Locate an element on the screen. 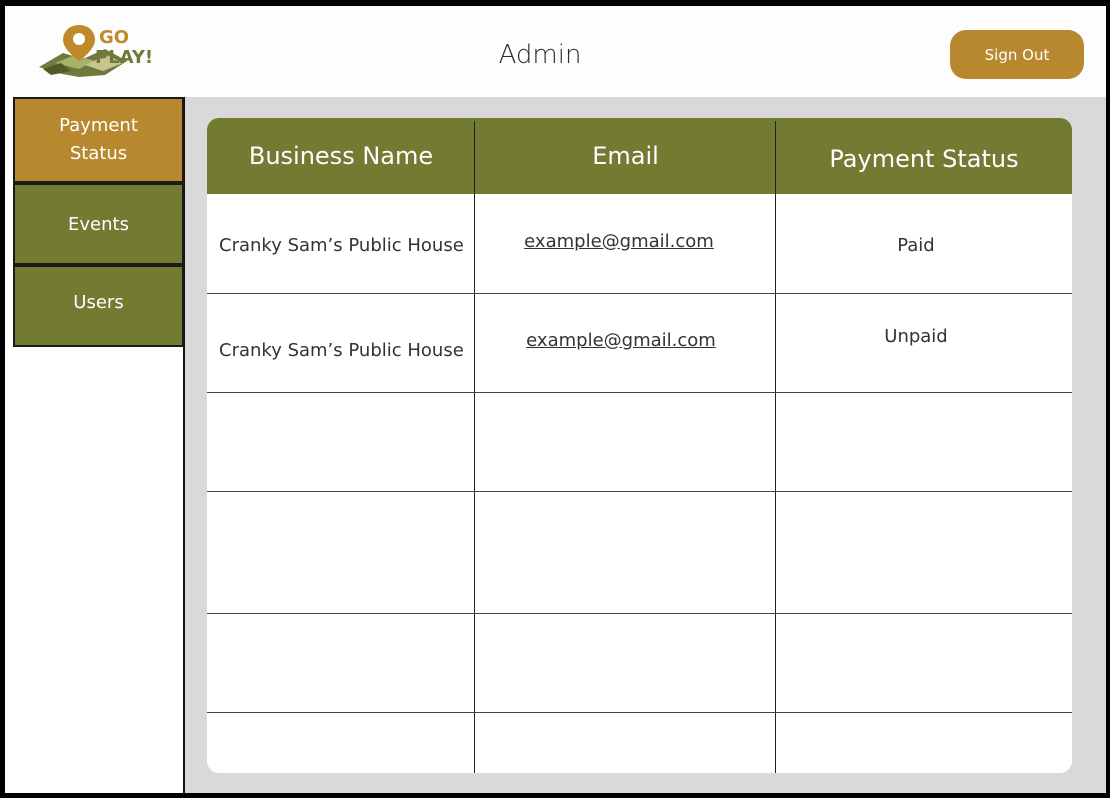 Image resolution: width=1110 pixels, height=798 pixels. table-header-row: Business Name Email Payment Status is located at coordinates (639, 156).